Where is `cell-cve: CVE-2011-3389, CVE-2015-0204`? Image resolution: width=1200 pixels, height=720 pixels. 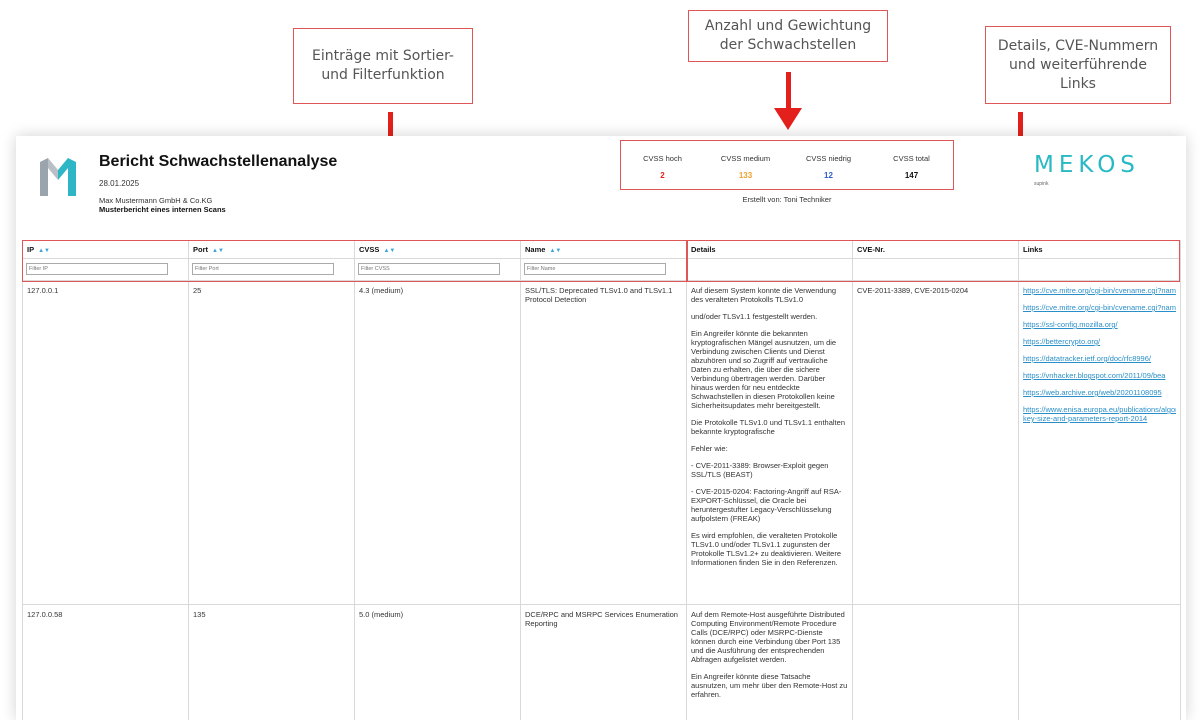 cell-cve: CVE-2011-3389, CVE-2015-0204 is located at coordinates (935, 442).